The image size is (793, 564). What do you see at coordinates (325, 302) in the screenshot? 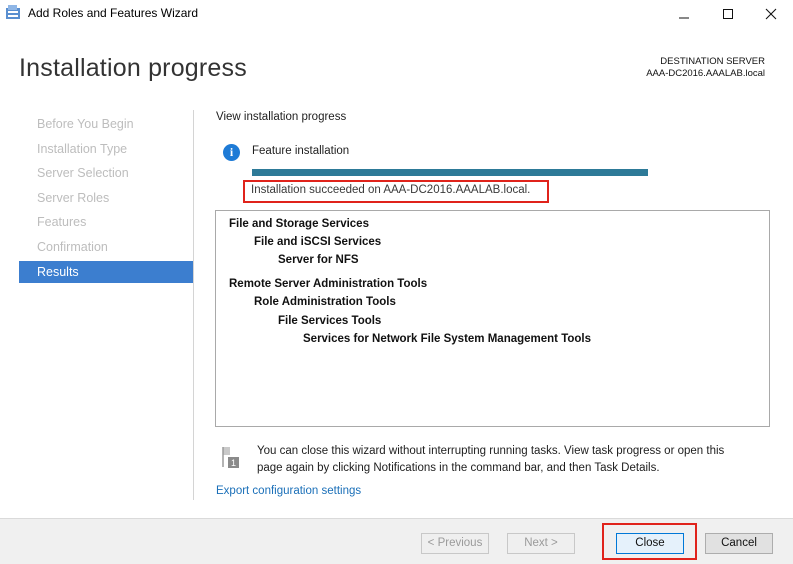
I see `result-item: Role Administration Tools` at bounding box center [325, 302].